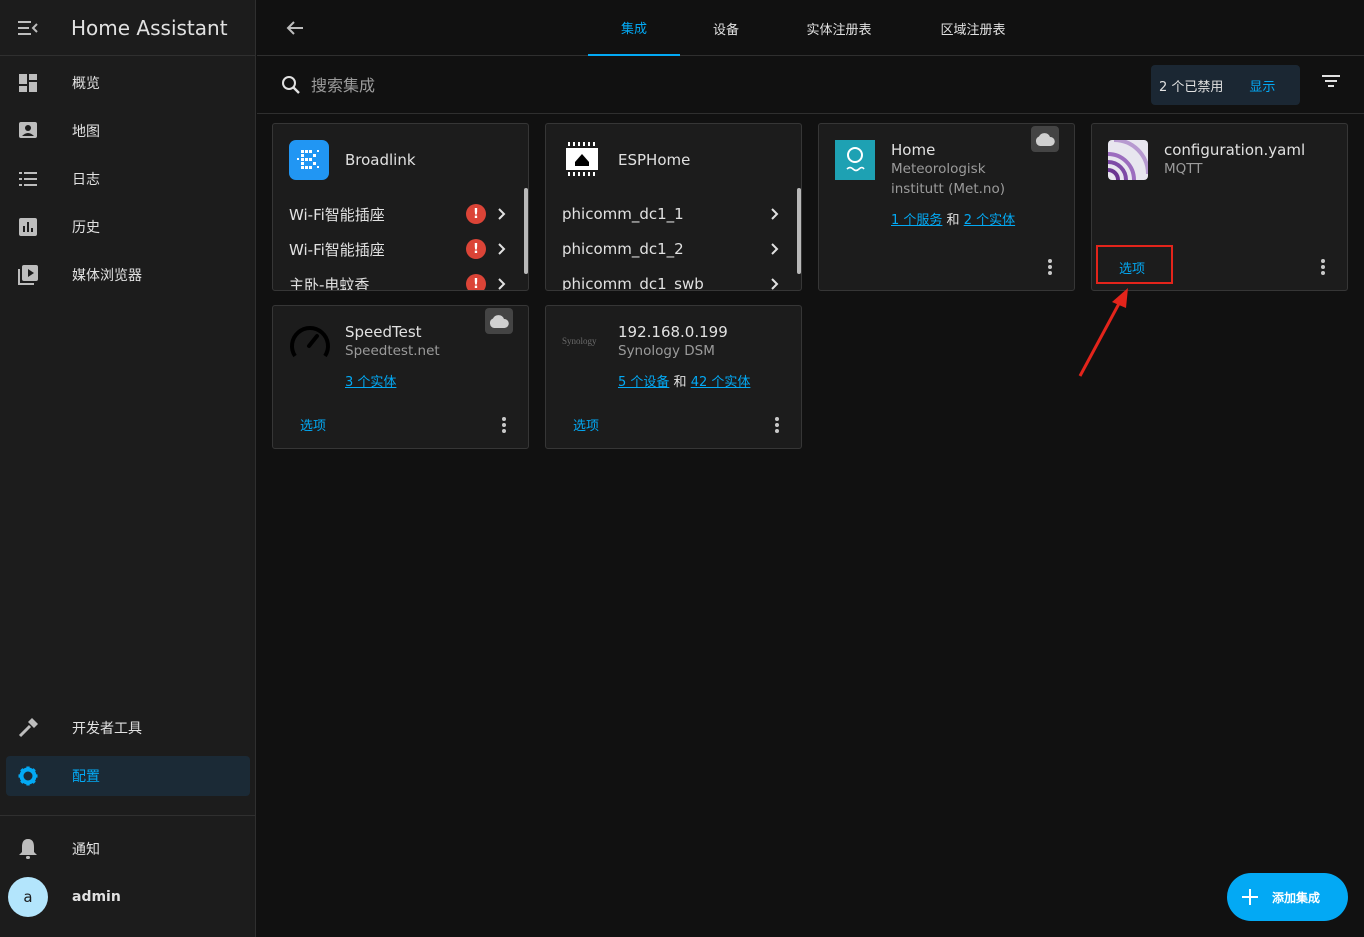  What do you see at coordinates (721, 382) in the screenshot?
I see `entities-link: 42 个实体` at bounding box center [721, 382].